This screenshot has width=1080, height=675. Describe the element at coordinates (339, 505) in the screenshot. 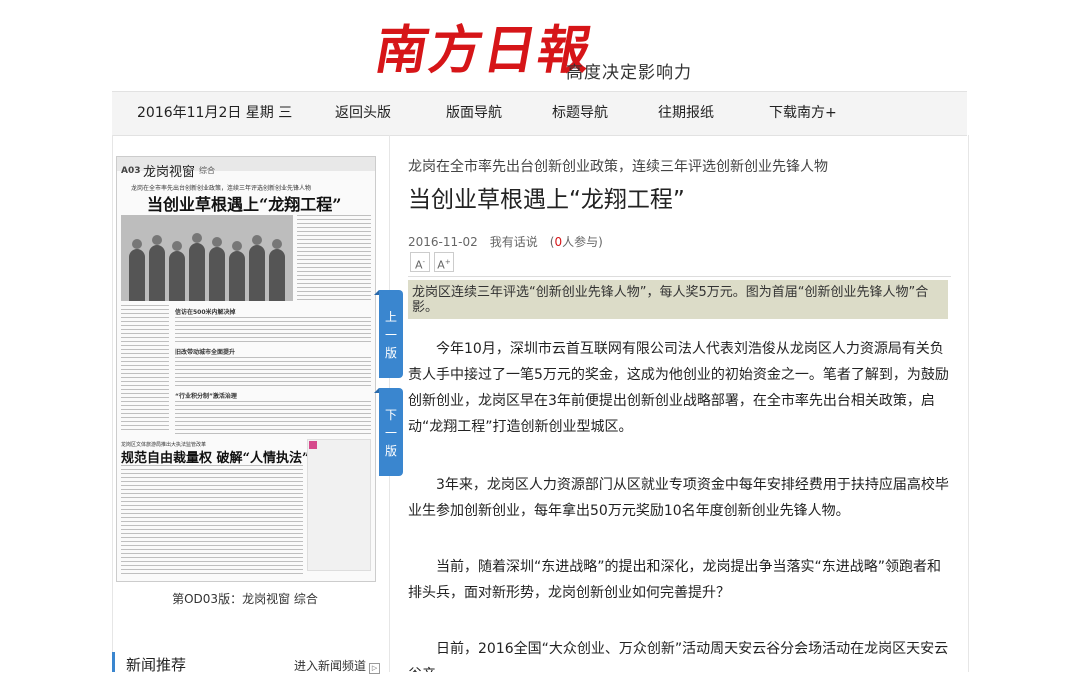

I see `side-box` at that location.